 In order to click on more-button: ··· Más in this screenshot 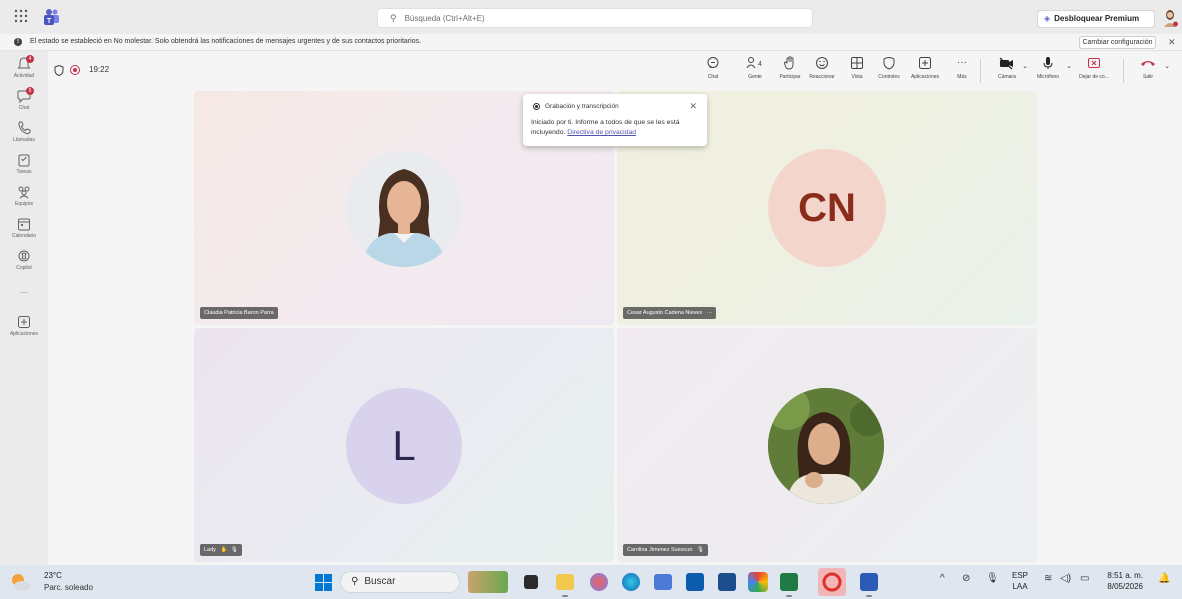, I will do `click(962, 71)`.